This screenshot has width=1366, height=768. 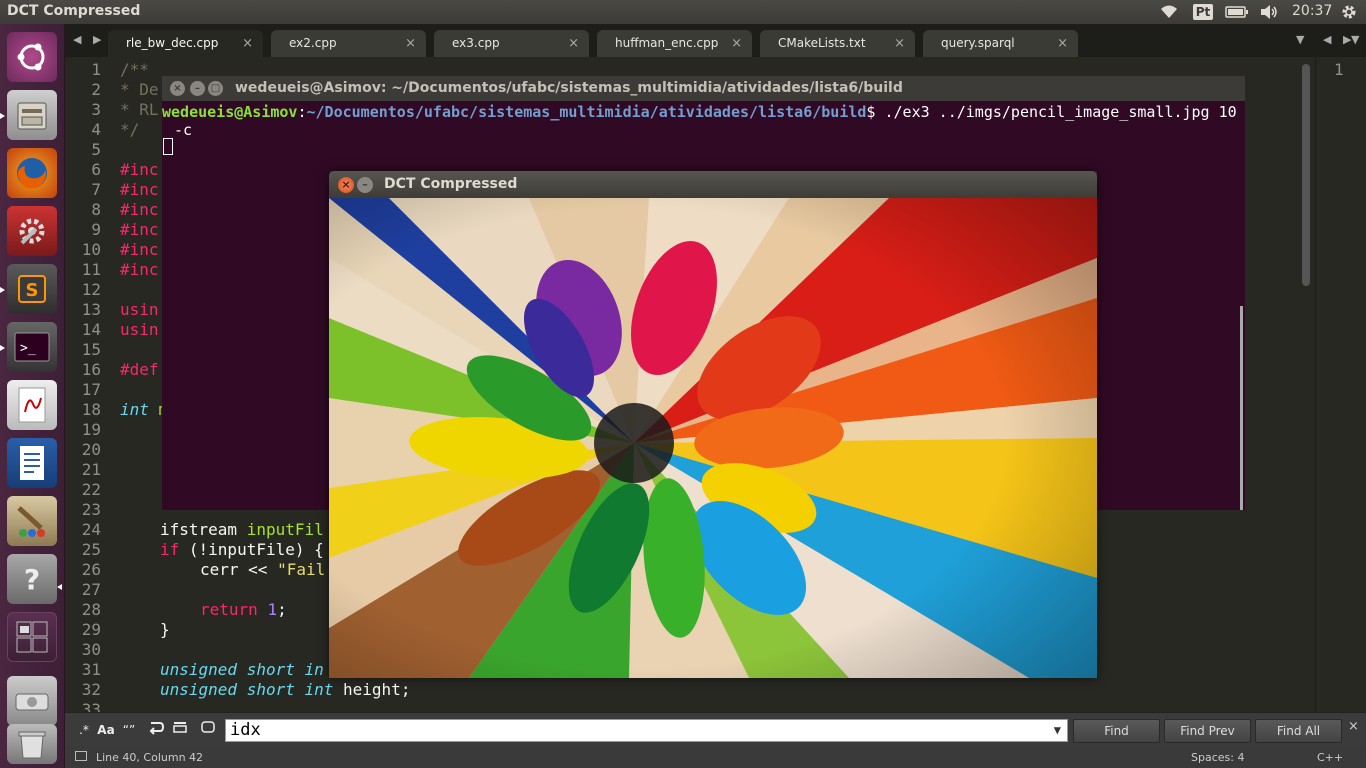 What do you see at coordinates (91, 249) in the screenshot?
I see `line-number: 10` at bounding box center [91, 249].